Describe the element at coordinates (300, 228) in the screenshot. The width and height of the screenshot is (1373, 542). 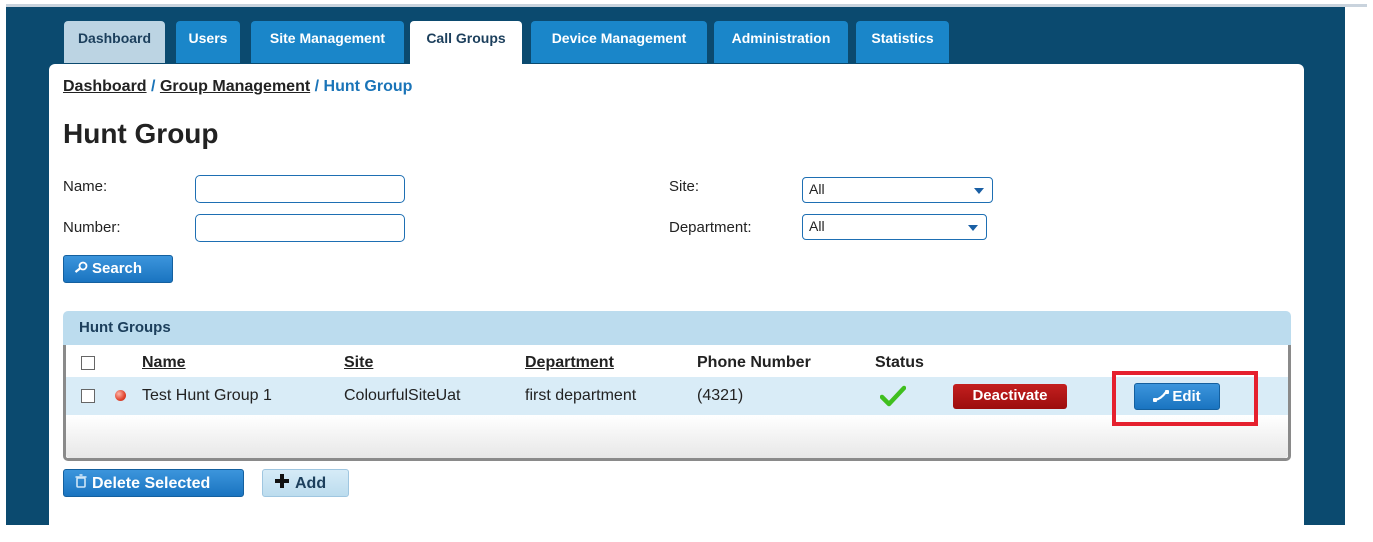
I see `number-input` at that location.